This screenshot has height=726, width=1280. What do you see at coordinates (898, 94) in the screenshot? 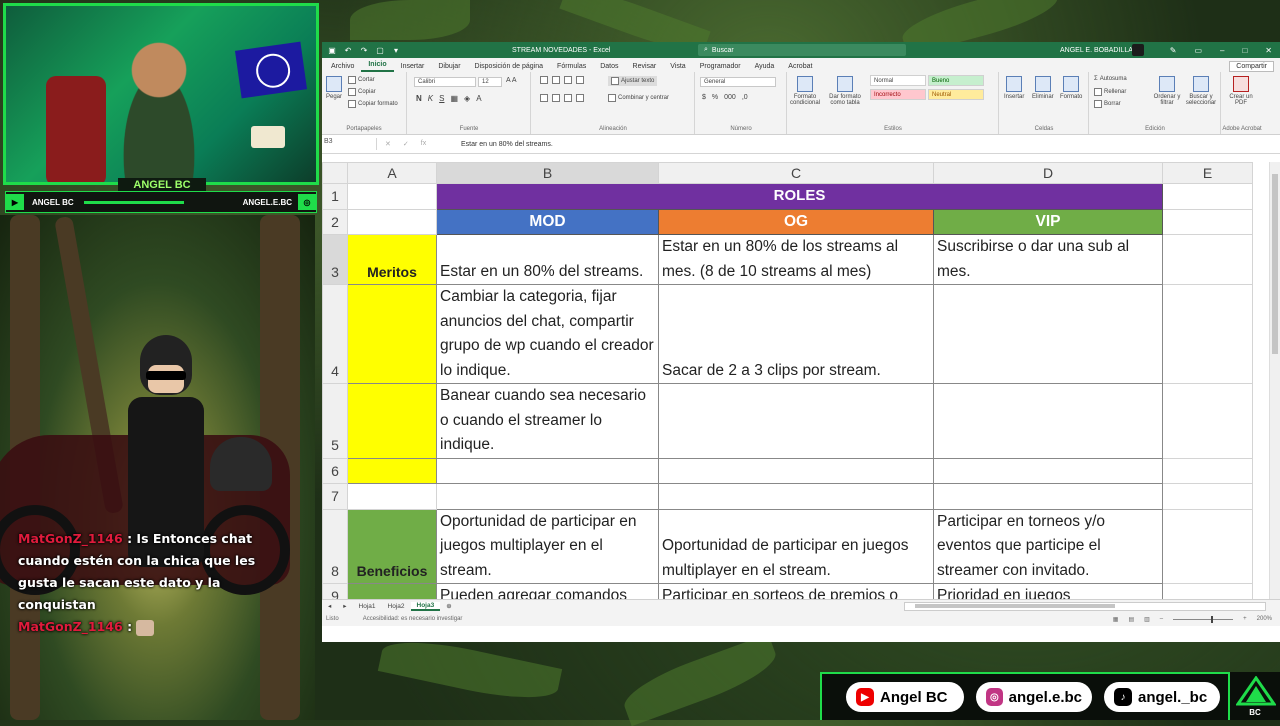
I see `style-incorrecto: Incorrecto` at bounding box center [898, 94].